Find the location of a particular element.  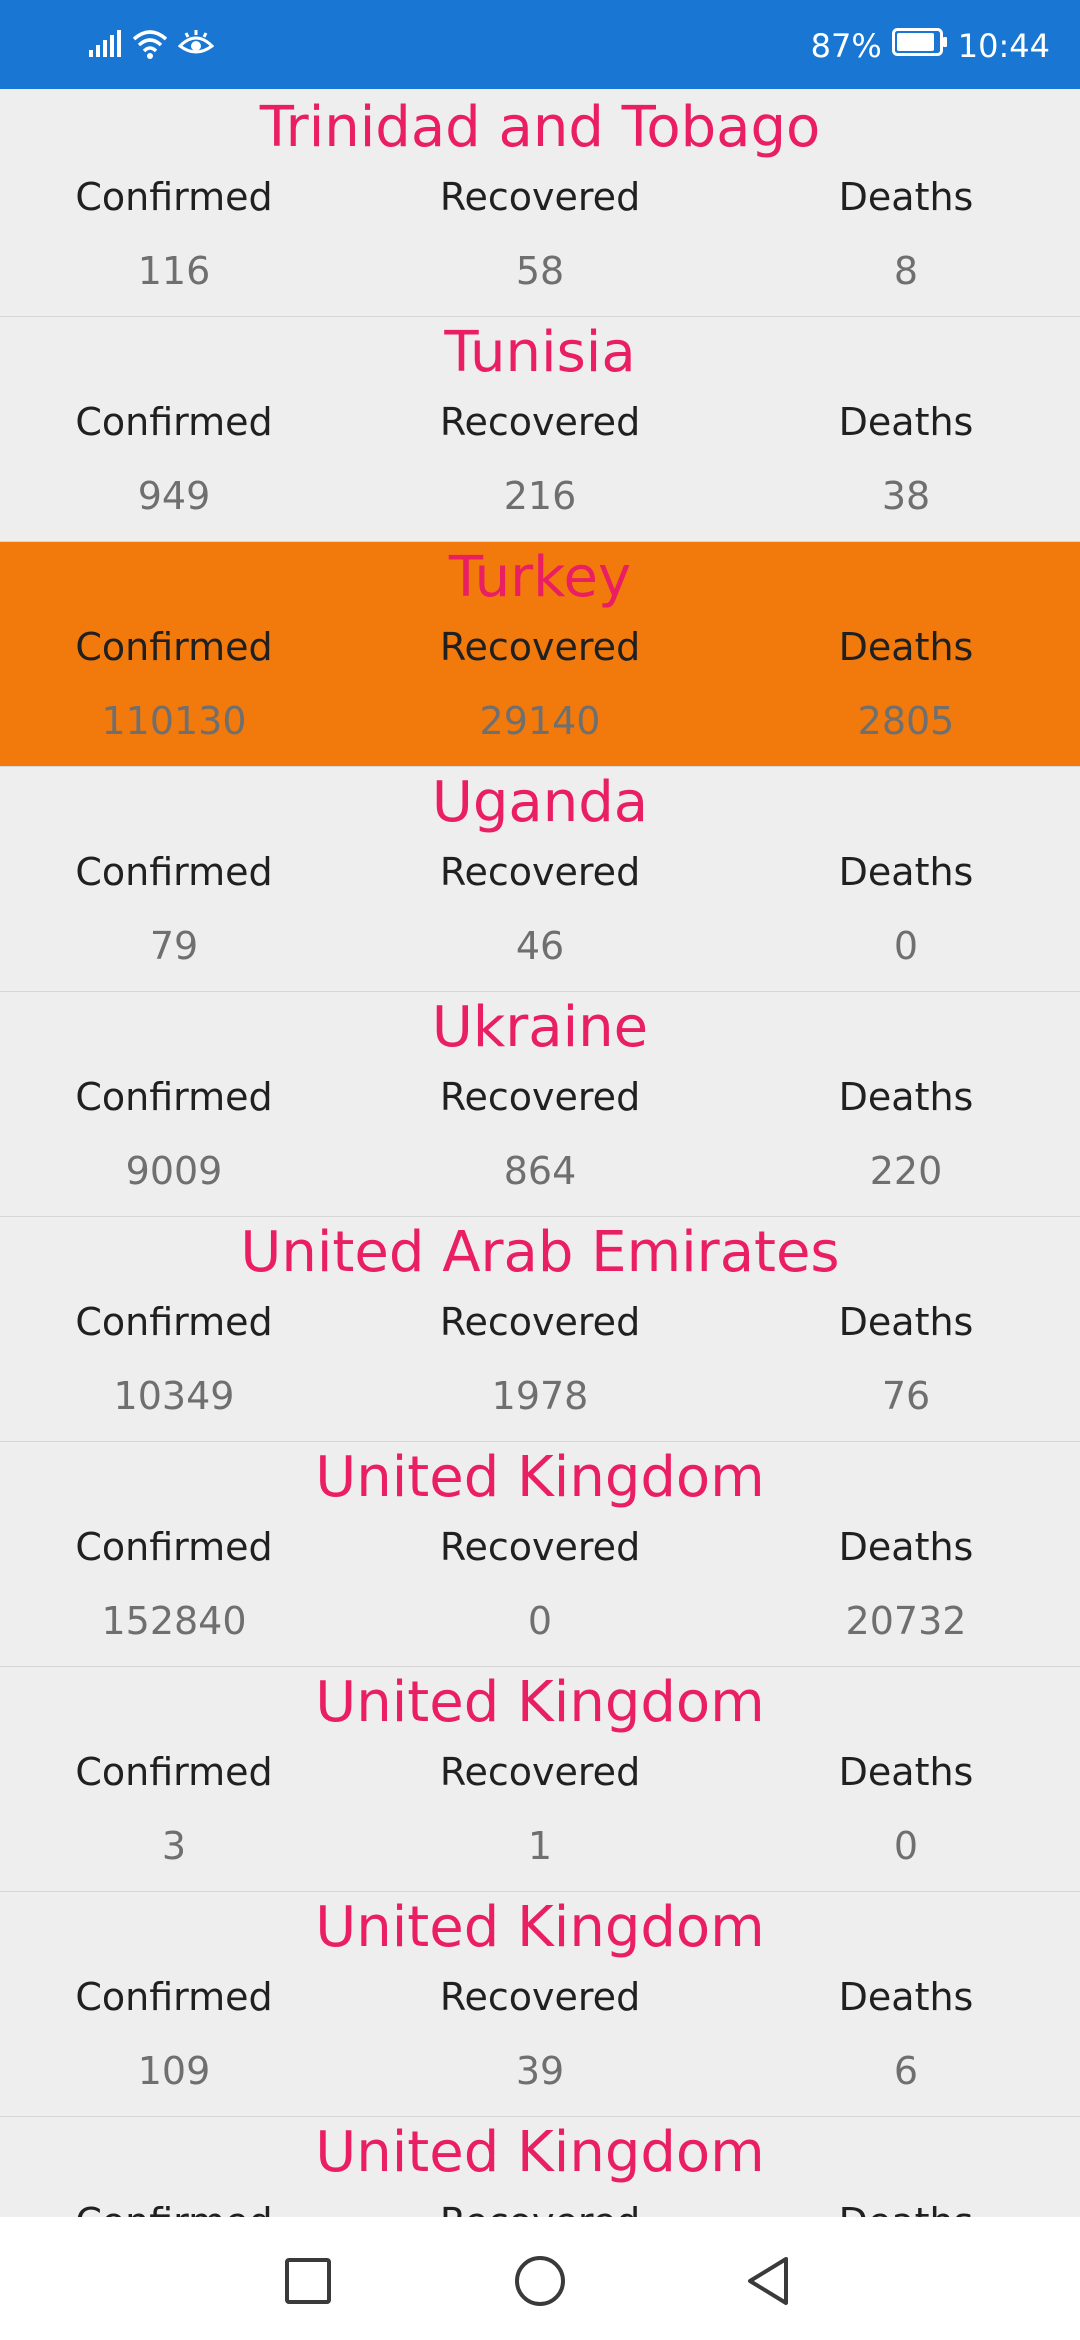

recovered-value: 39 is located at coordinates (540, 2071).